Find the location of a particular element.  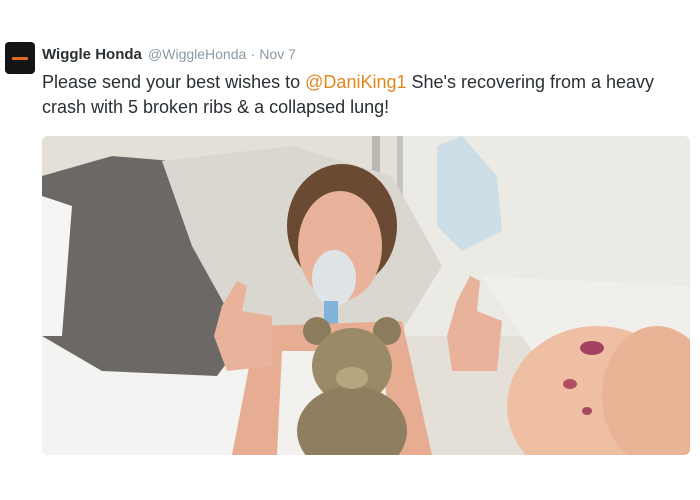

avatar is located at coordinates (20, 58).